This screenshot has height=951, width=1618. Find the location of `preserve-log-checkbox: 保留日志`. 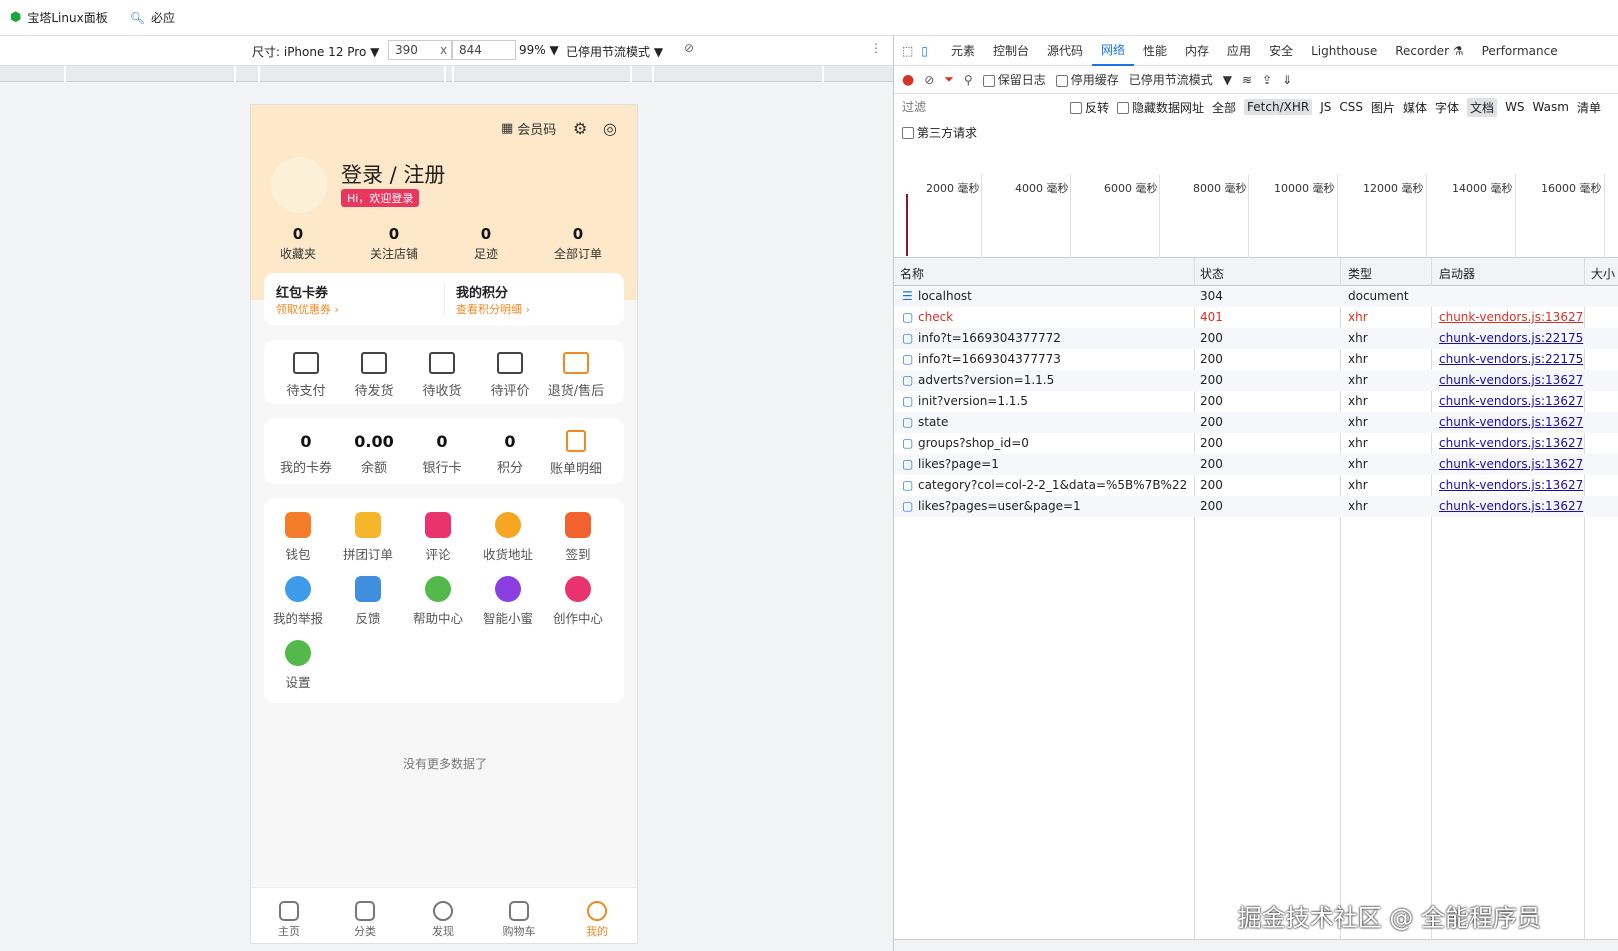

preserve-log-checkbox: 保留日志 is located at coordinates (1014, 79).